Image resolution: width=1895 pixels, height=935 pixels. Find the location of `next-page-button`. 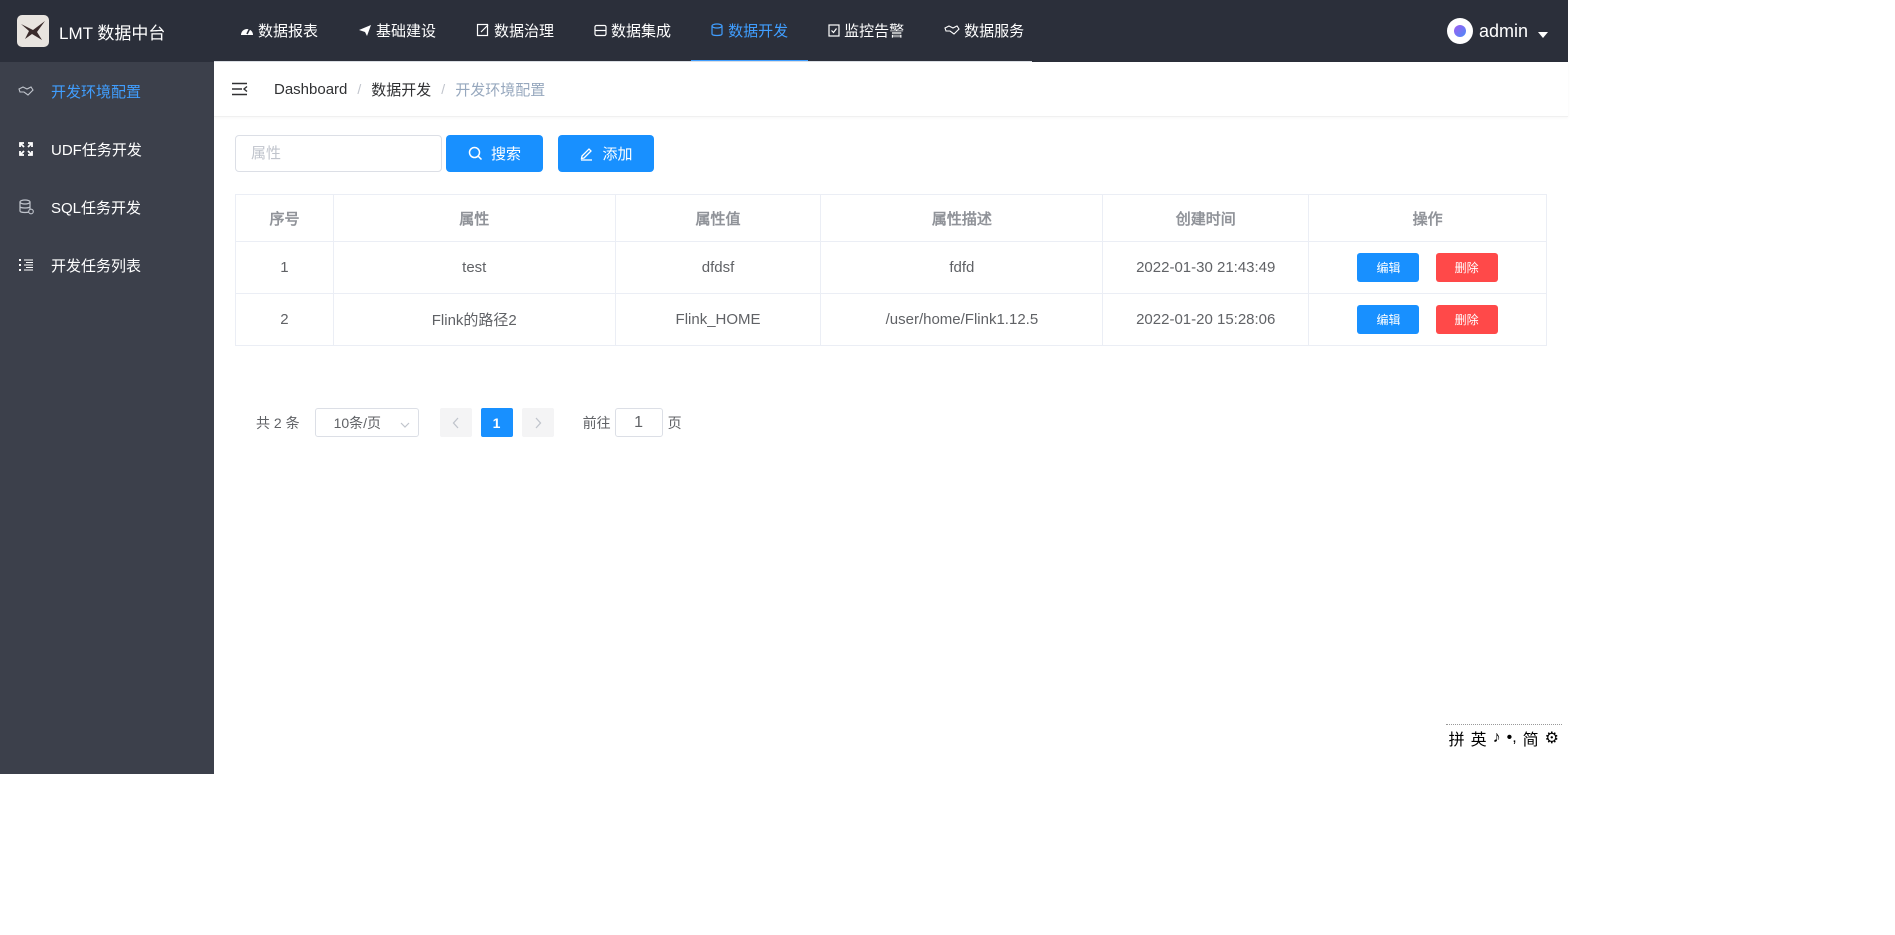

next-page-button is located at coordinates (537, 422).